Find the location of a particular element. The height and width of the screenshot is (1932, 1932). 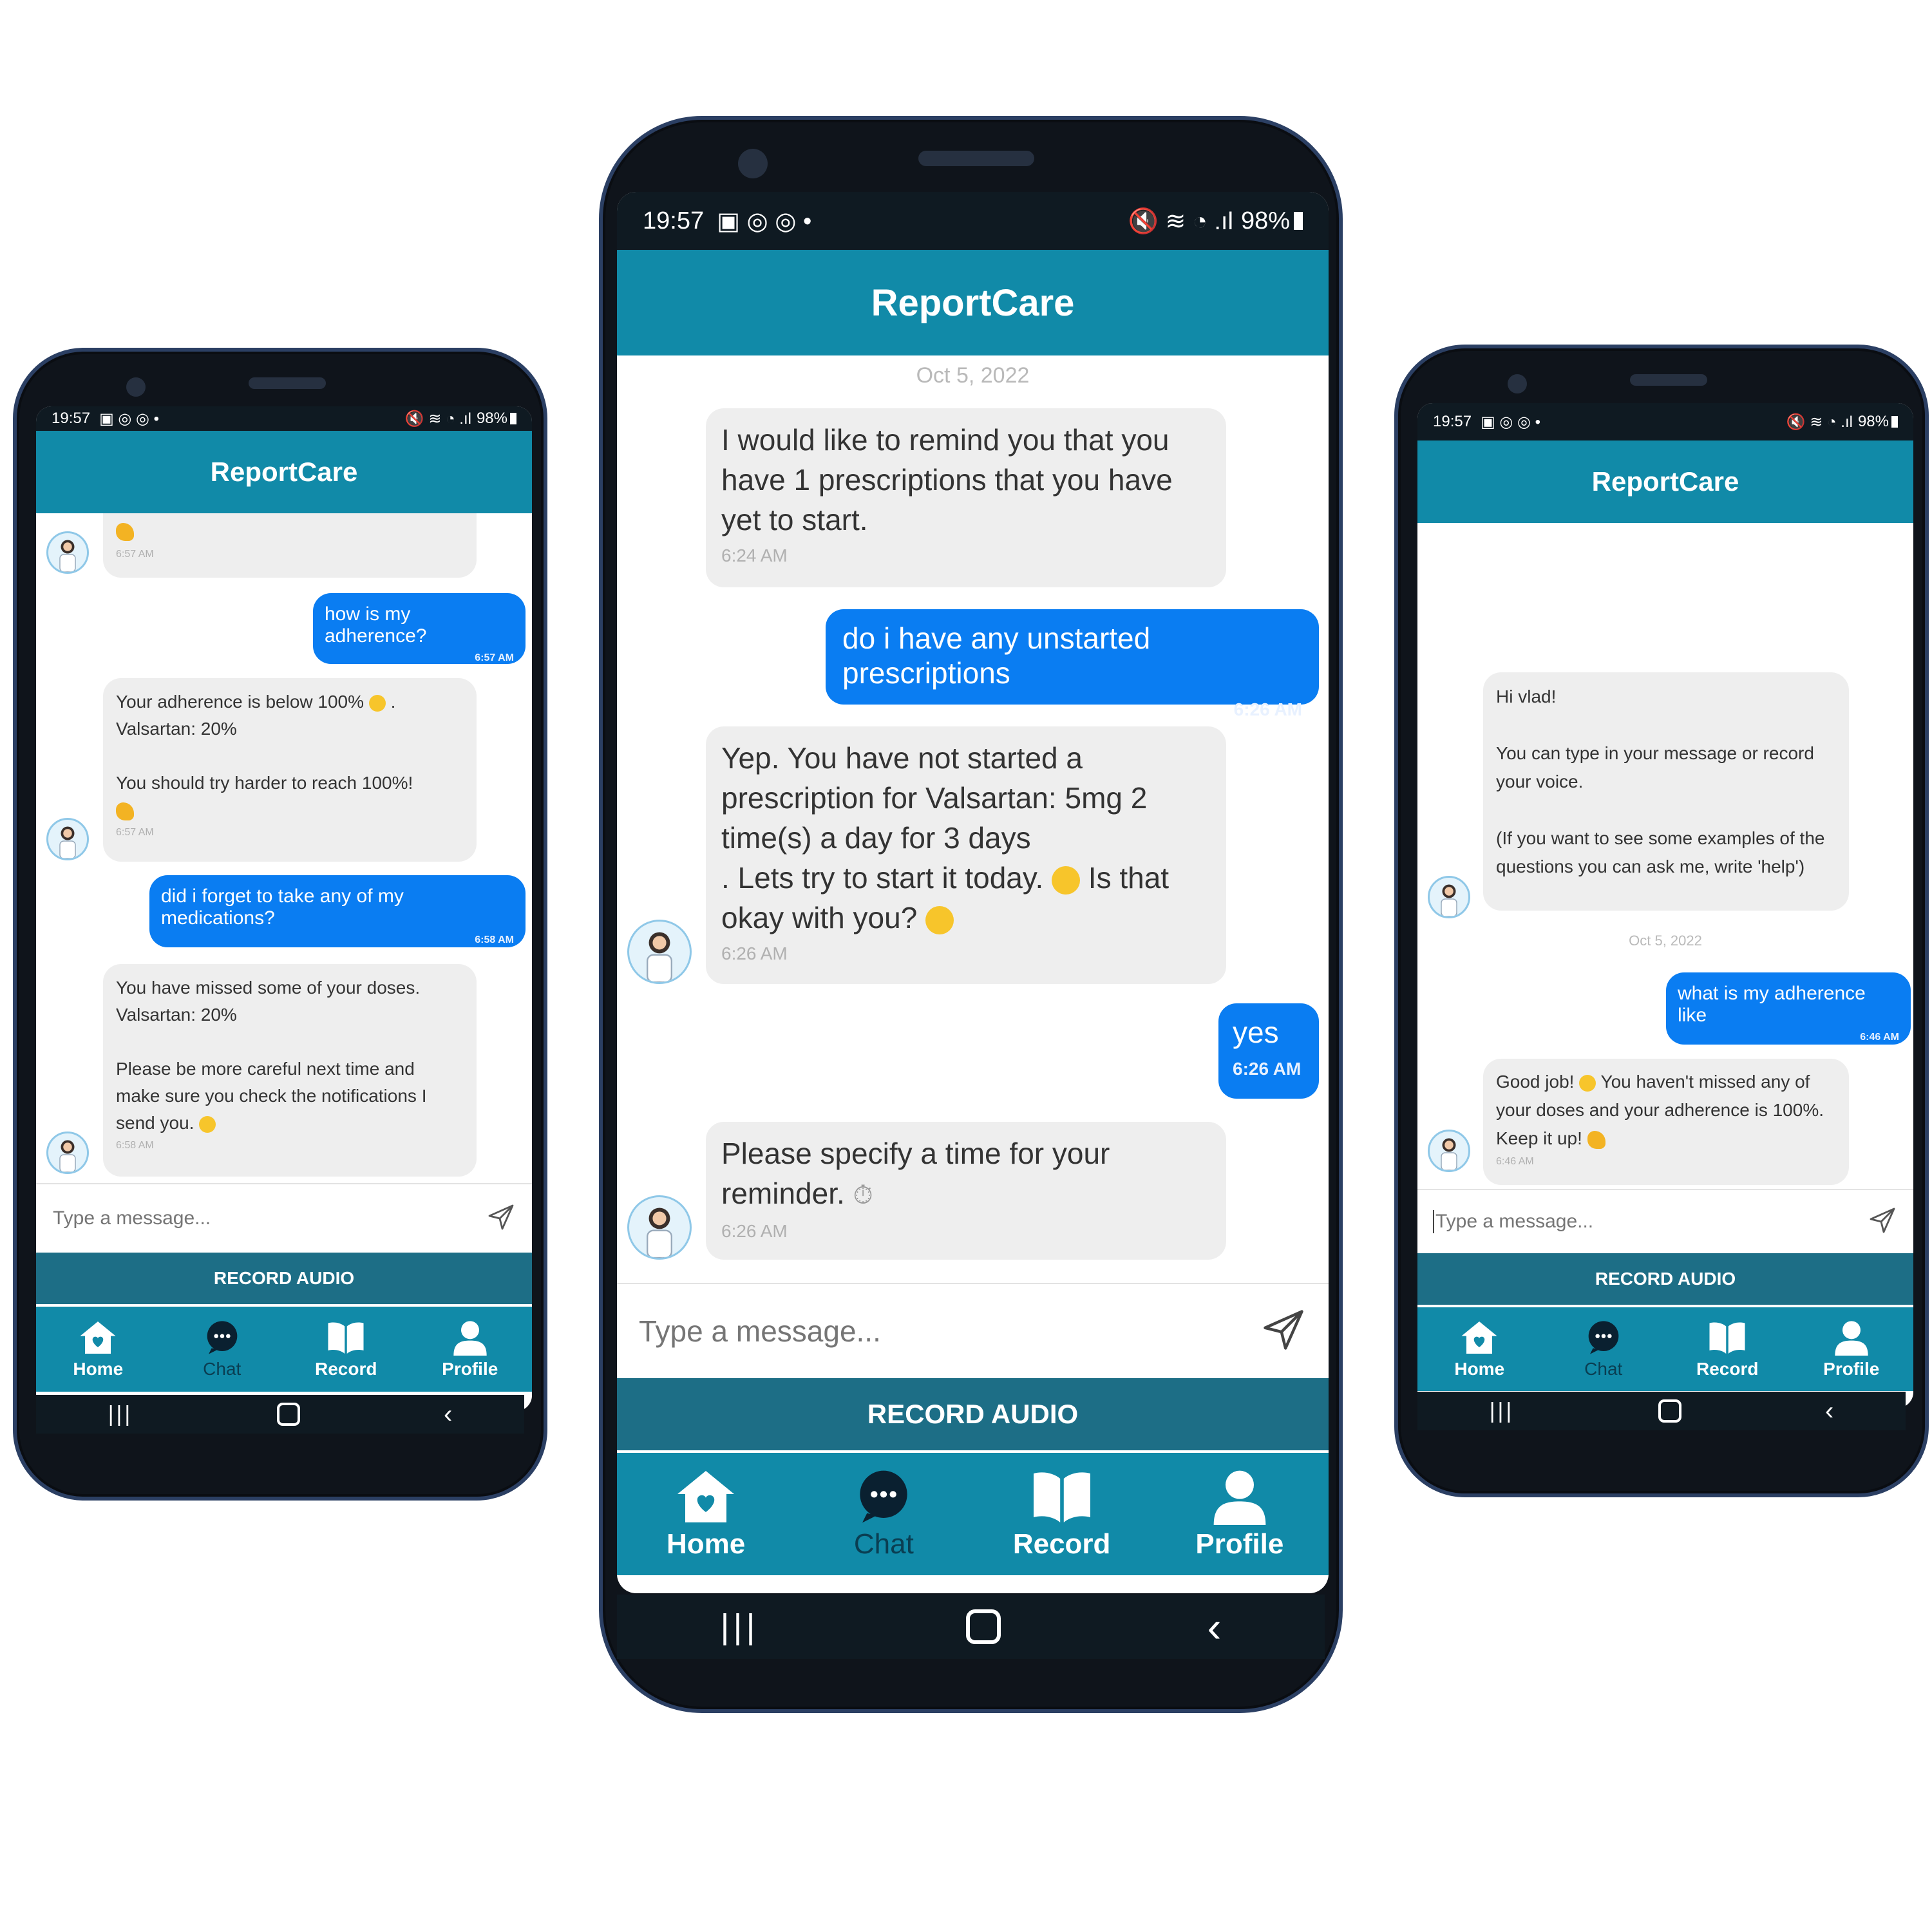

system-nav-bar: ||| ‹ is located at coordinates (280, 1415).